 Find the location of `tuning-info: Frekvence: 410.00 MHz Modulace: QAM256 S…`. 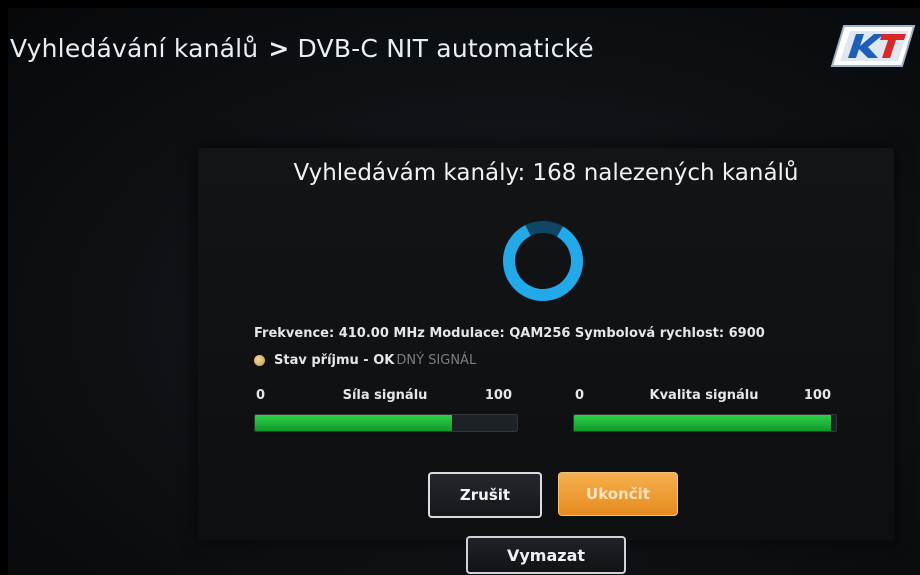

tuning-info: Frekvence: 410.00 MHz Modulace: QAM256 S… is located at coordinates (509, 333).